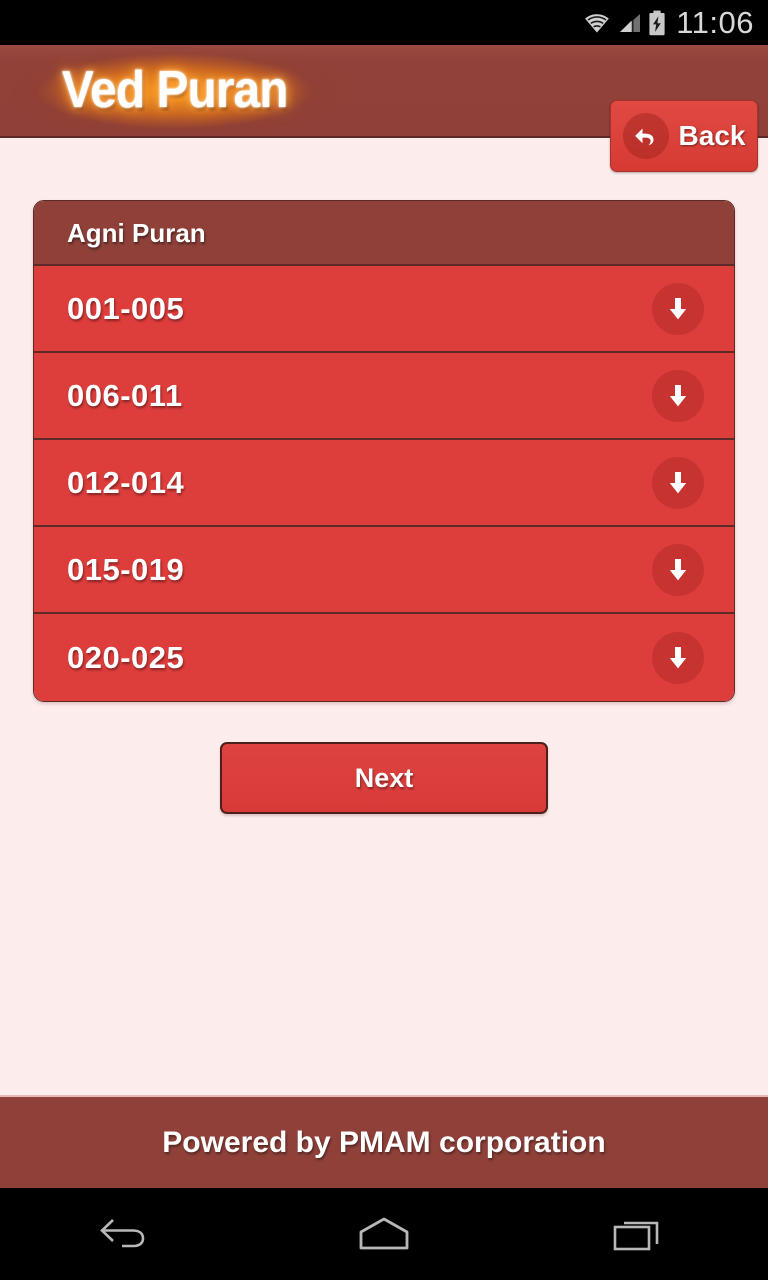  I want to click on status-bar-clock: 11:06, so click(715, 22).